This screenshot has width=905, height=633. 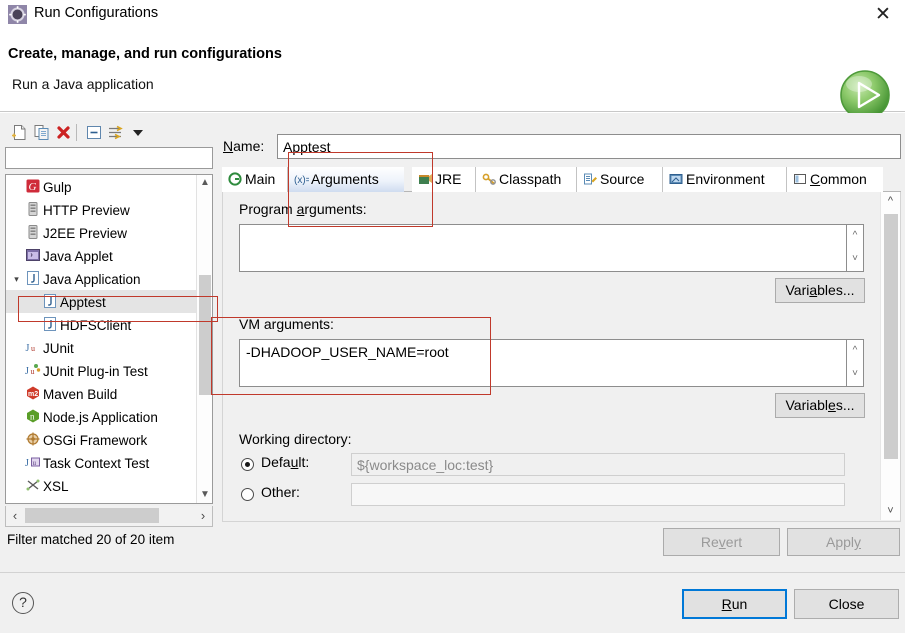 What do you see at coordinates (138, 132) in the screenshot?
I see `view-menu-chevron-down-icon` at bounding box center [138, 132].